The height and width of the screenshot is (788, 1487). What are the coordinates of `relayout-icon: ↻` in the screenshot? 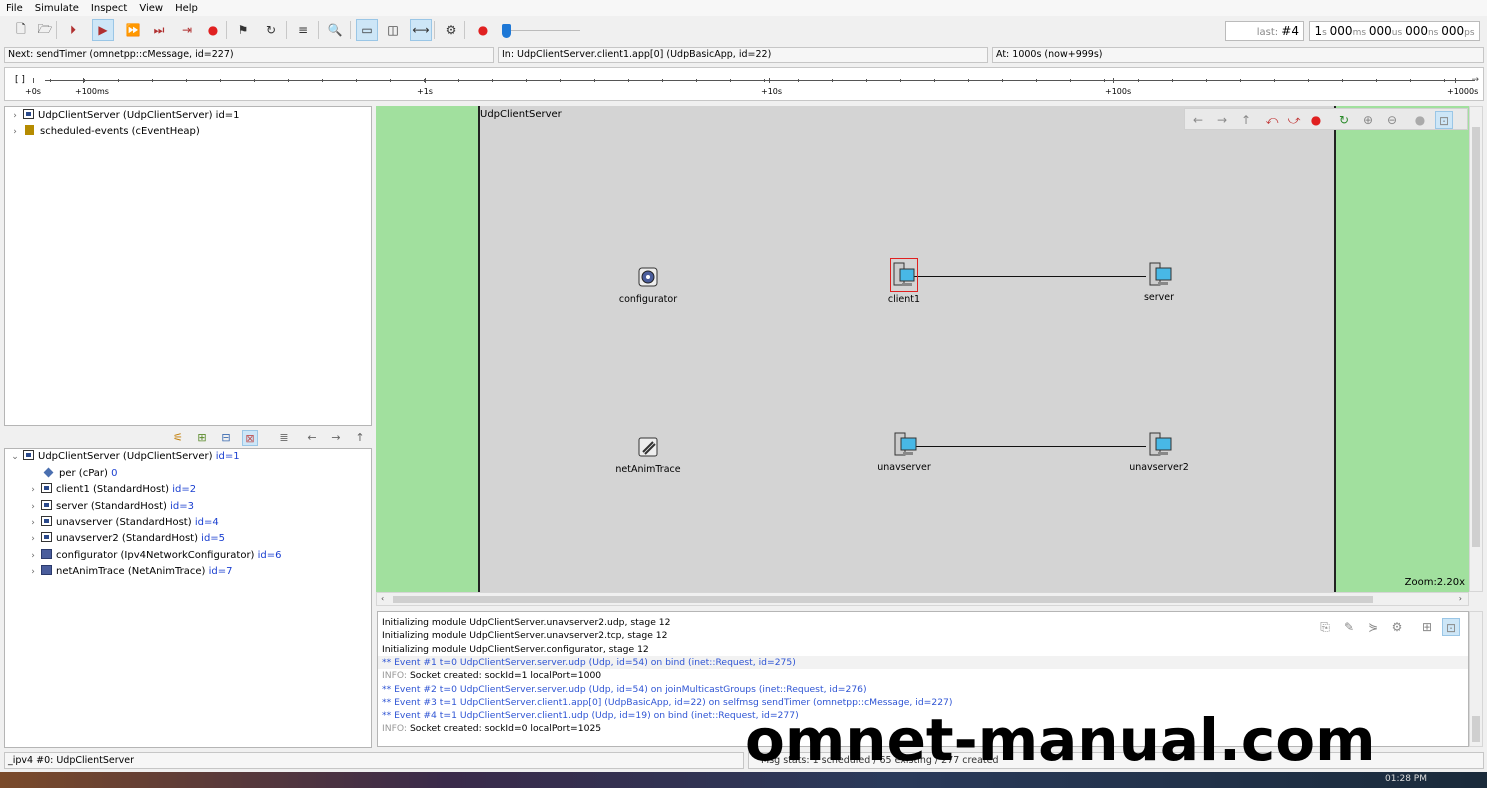 It's located at (1344, 120).